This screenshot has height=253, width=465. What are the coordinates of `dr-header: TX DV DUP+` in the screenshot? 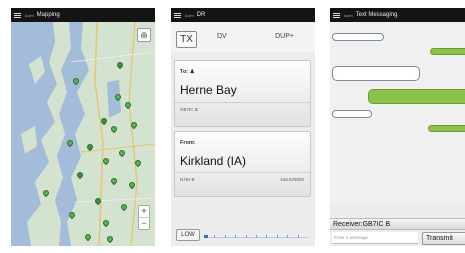 It's located at (243, 37).